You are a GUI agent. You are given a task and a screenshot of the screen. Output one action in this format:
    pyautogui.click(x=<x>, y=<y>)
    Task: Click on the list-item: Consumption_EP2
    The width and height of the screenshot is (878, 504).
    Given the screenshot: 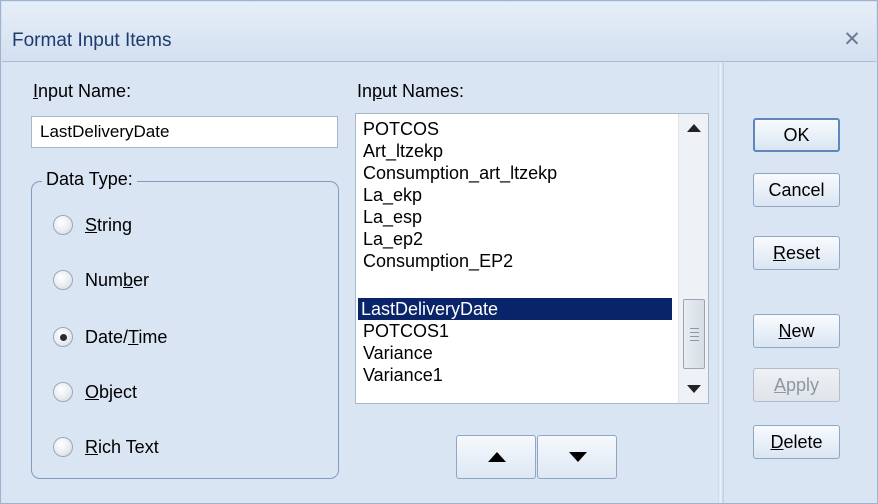 What is the action you would take?
    pyautogui.click(x=516, y=261)
    